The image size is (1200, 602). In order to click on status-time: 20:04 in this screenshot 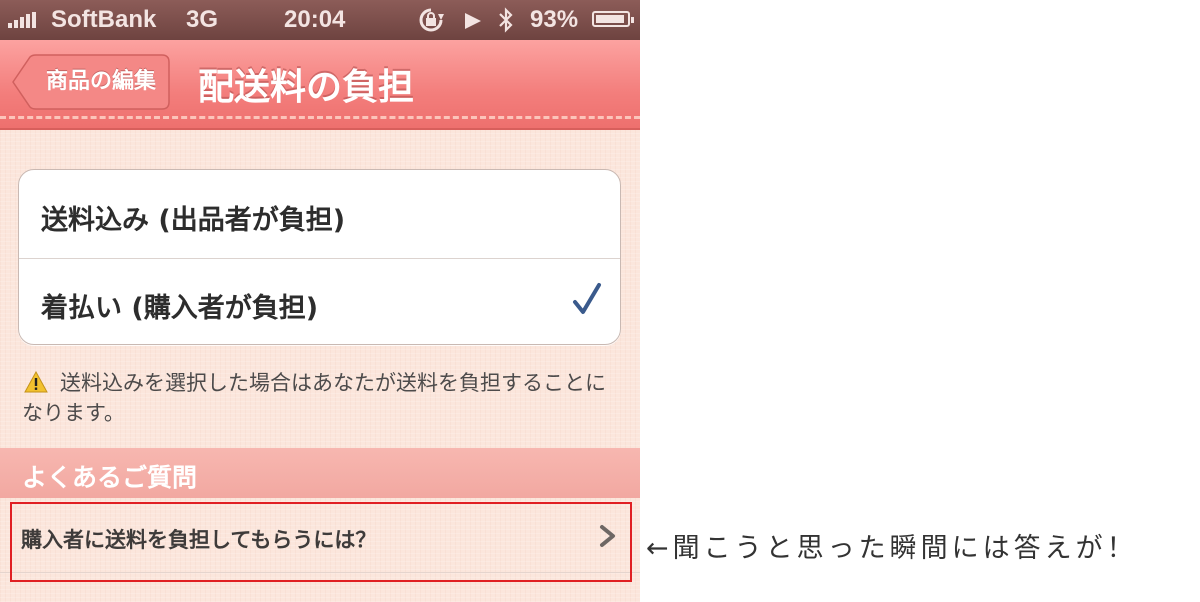, I will do `click(315, 19)`.